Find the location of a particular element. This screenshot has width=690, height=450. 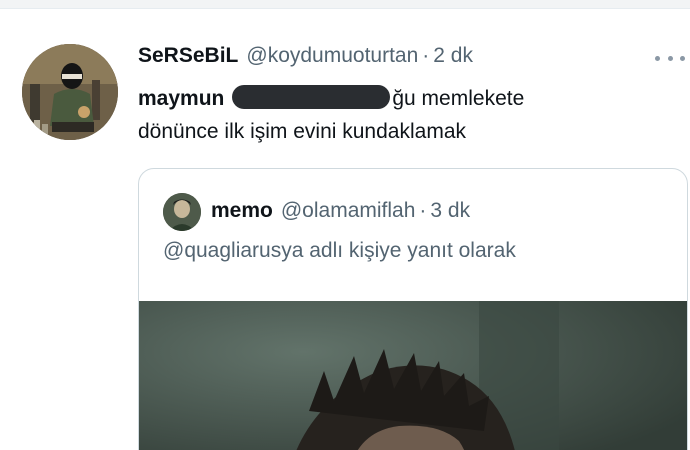

tweet-text-start: maymun is located at coordinates (181, 98).